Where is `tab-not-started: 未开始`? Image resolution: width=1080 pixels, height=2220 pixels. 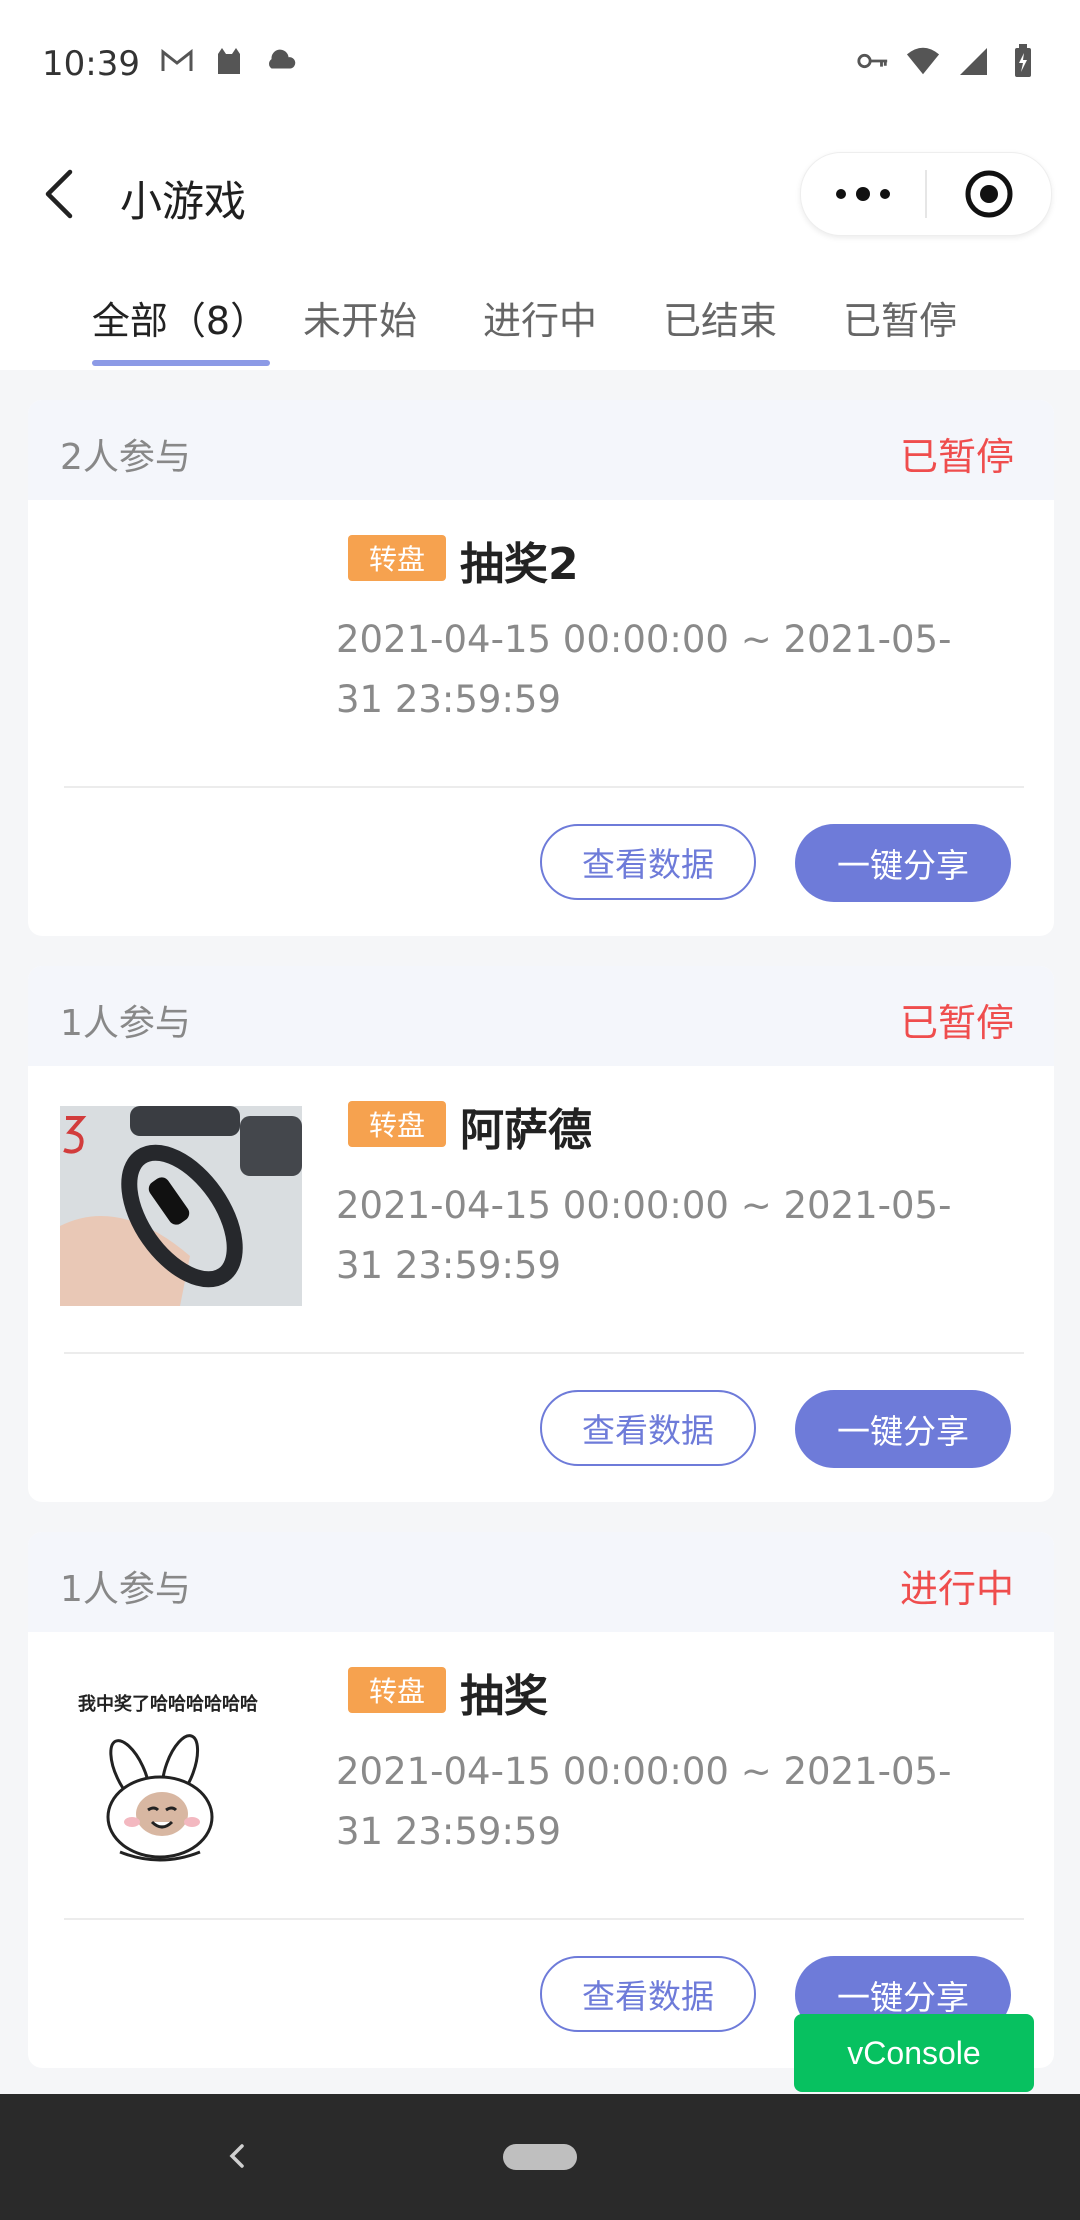
tab-not-started: 未开始 is located at coordinates (360, 315).